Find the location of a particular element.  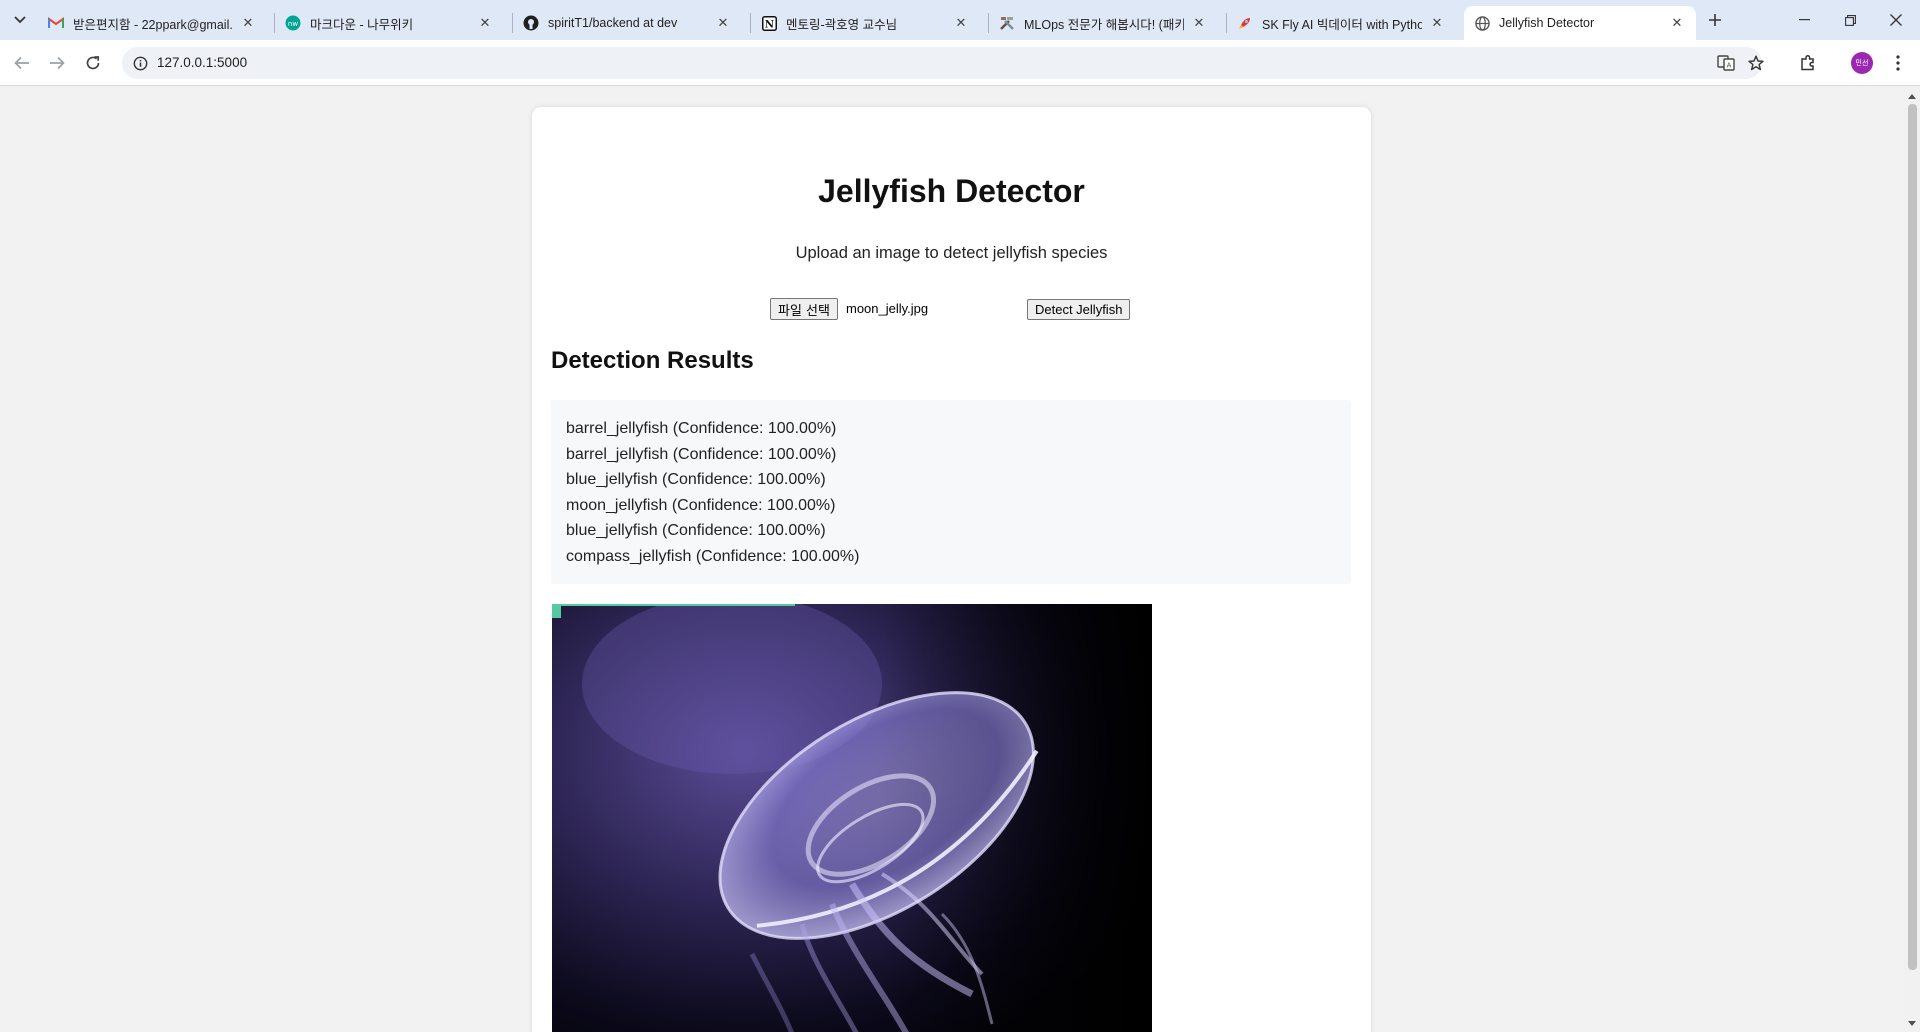

address-bar: 127.0.0.1:5000 A is located at coordinates (943, 63).